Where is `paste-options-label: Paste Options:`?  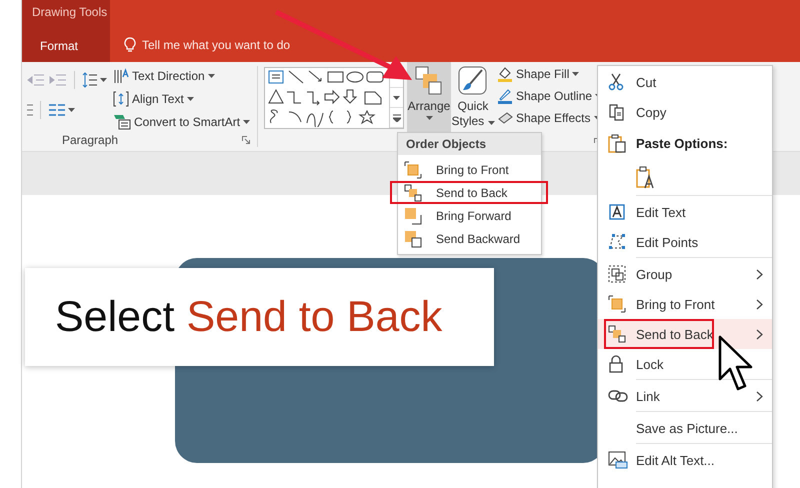 paste-options-label: Paste Options: is located at coordinates (682, 143).